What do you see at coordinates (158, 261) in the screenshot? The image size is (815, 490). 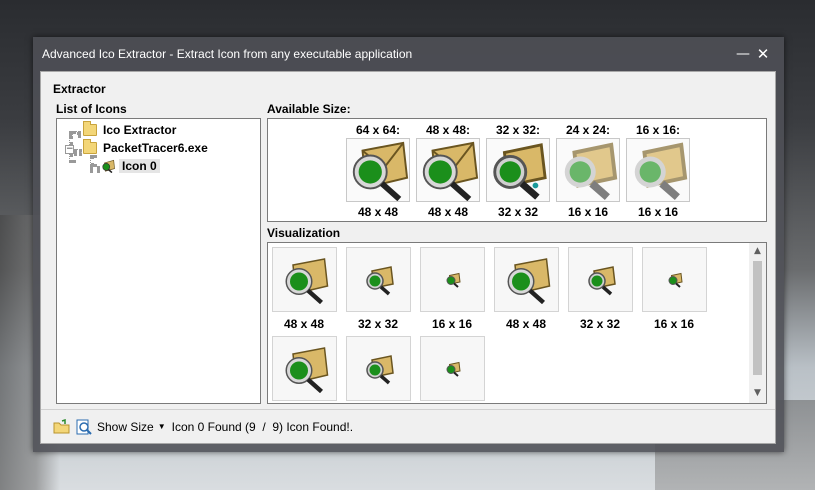 I see `icon-tree: Ico Extractor − PacketTracer6.exe Icon 0` at bounding box center [158, 261].